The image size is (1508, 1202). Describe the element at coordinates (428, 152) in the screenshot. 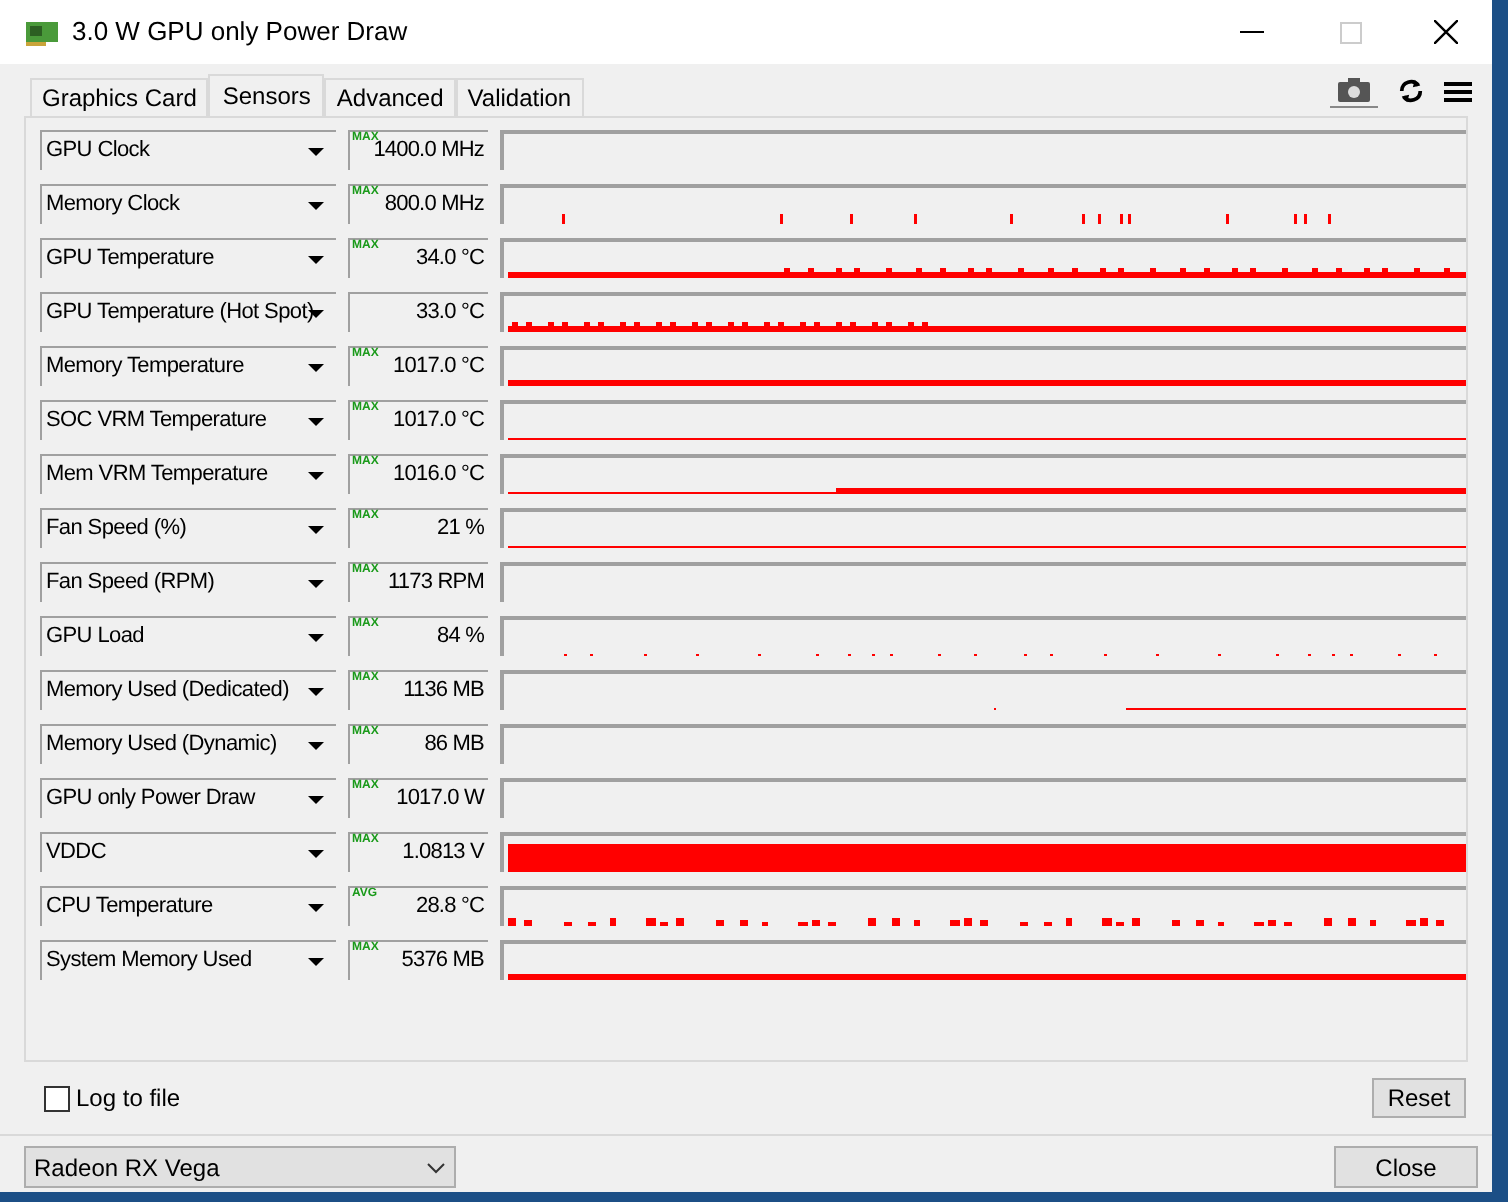

I see `sensor-value: 1400.0 MHz` at that location.